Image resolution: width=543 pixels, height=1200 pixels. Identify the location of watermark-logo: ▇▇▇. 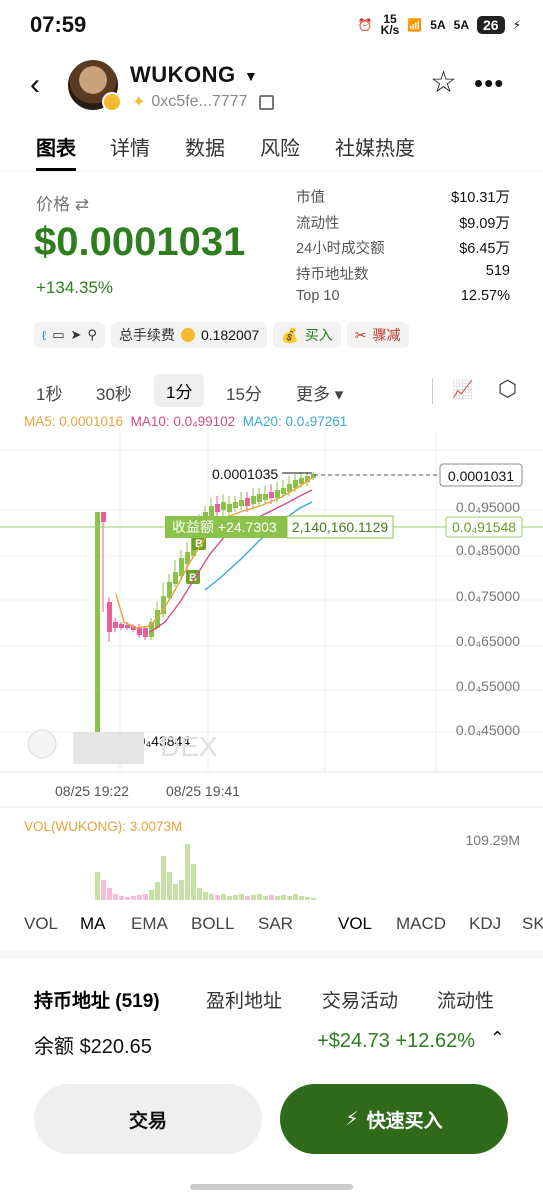
(108, 747).